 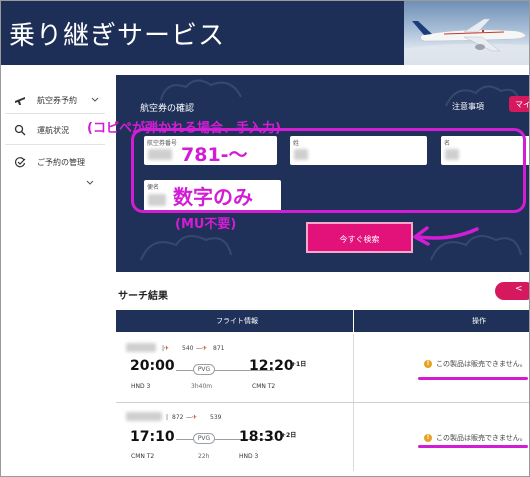 I want to click on departure-time: 20:00, so click(x=152, y=366).